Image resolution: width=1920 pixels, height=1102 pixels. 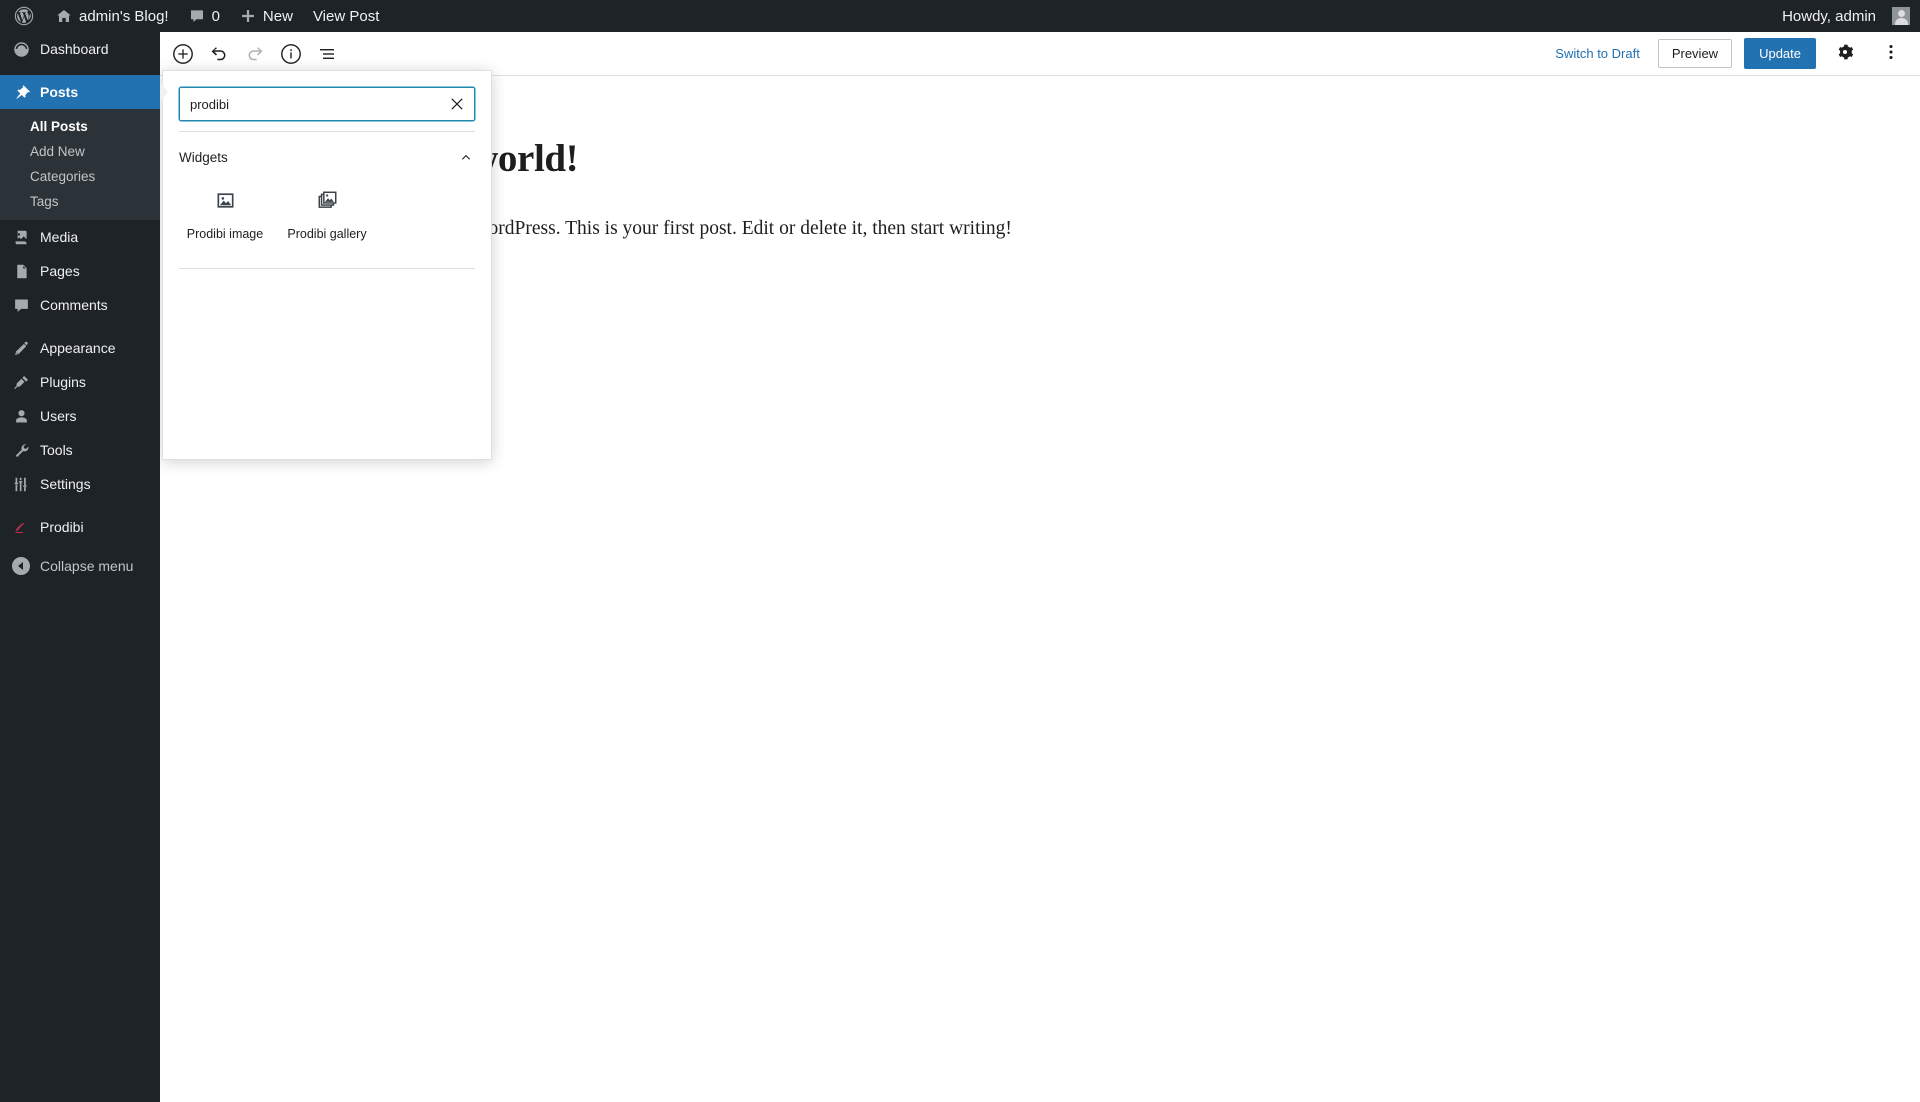 I want to click on sidebar-item-pages: Pages, so click(x=80, y=271).